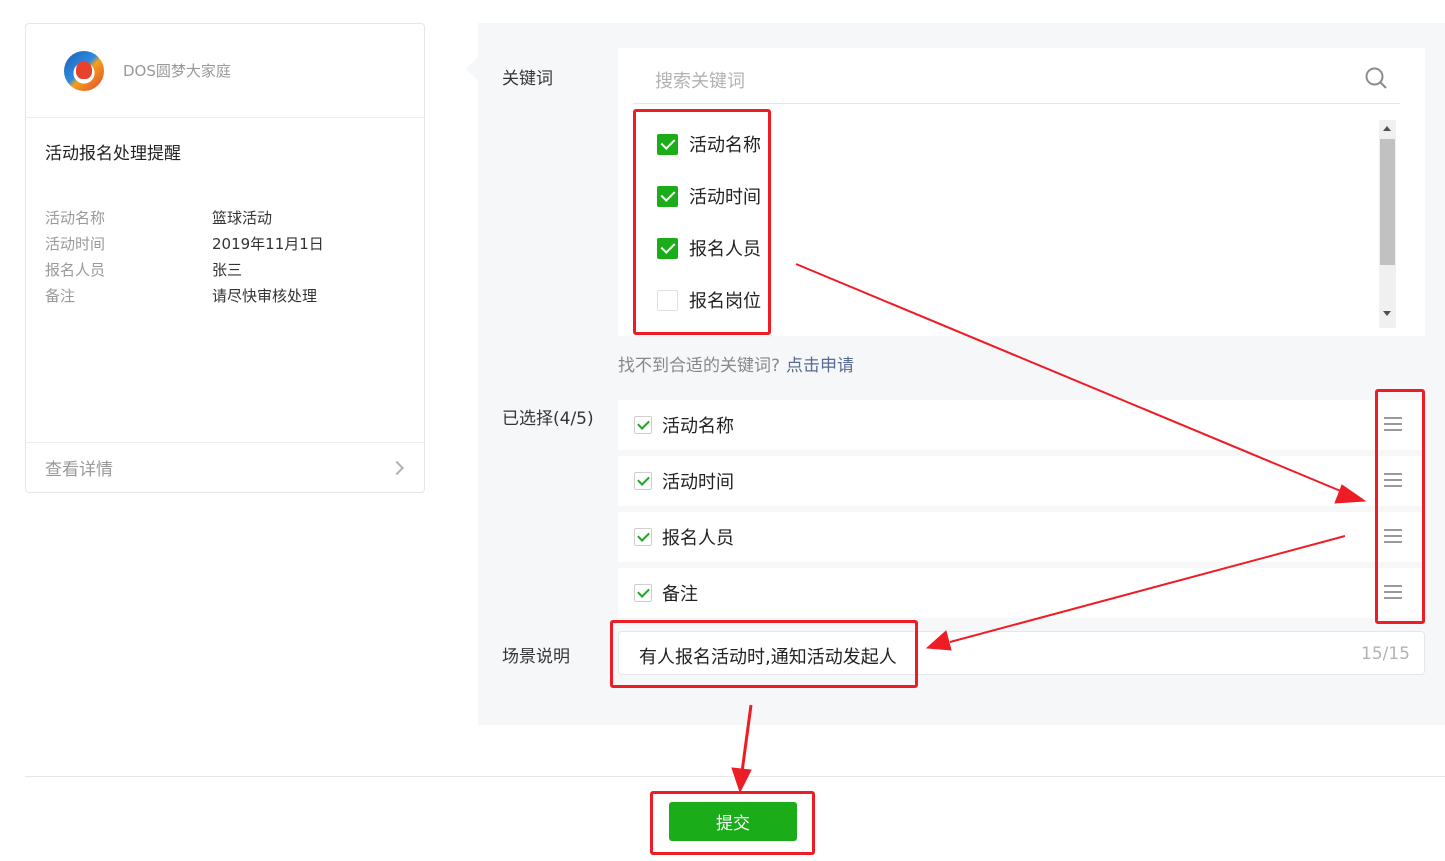  What do you see at coordinates (527, 79) in the screenshot?
I see `keywords-label: 关键词` at bounding box center [527, 79].